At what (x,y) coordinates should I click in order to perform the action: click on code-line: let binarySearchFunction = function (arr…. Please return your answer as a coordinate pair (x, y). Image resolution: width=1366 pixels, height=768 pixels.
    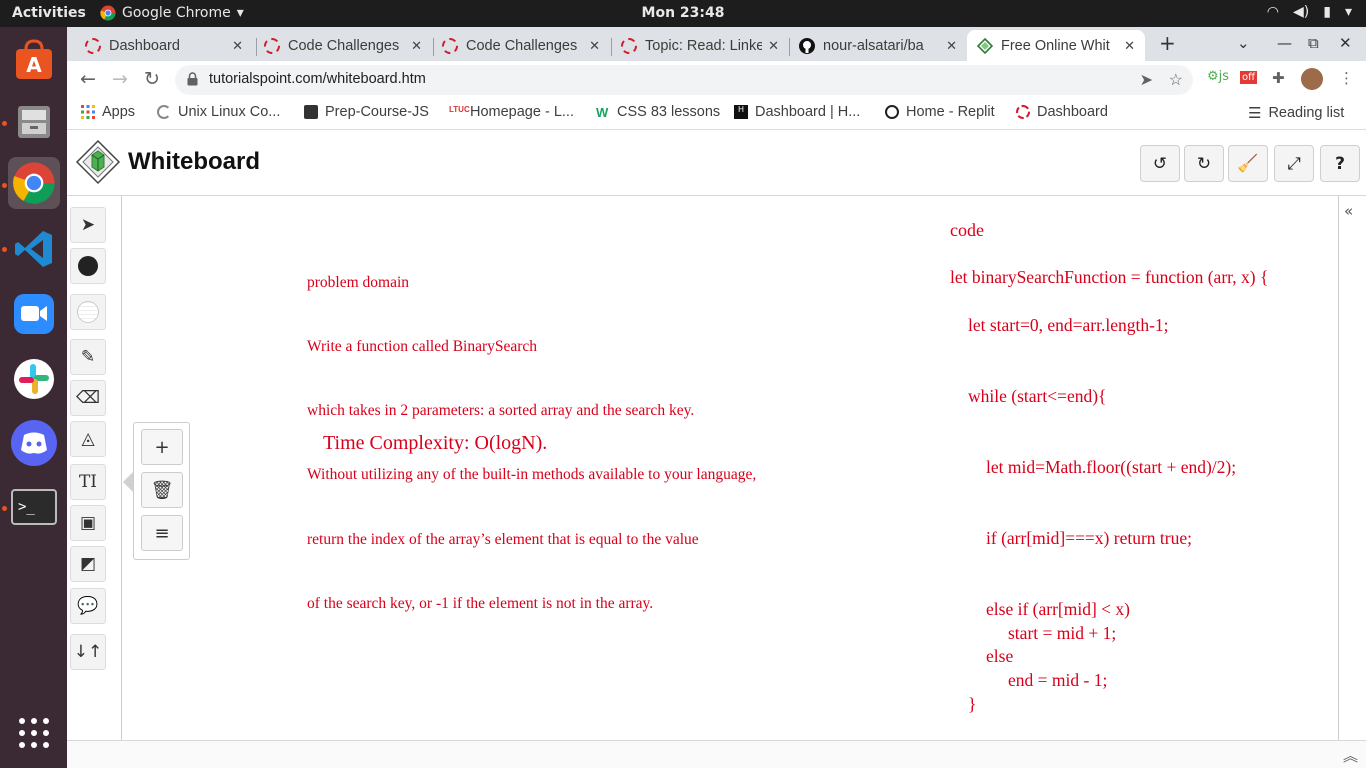
    Looking at the image, I should click on (1109, 277).